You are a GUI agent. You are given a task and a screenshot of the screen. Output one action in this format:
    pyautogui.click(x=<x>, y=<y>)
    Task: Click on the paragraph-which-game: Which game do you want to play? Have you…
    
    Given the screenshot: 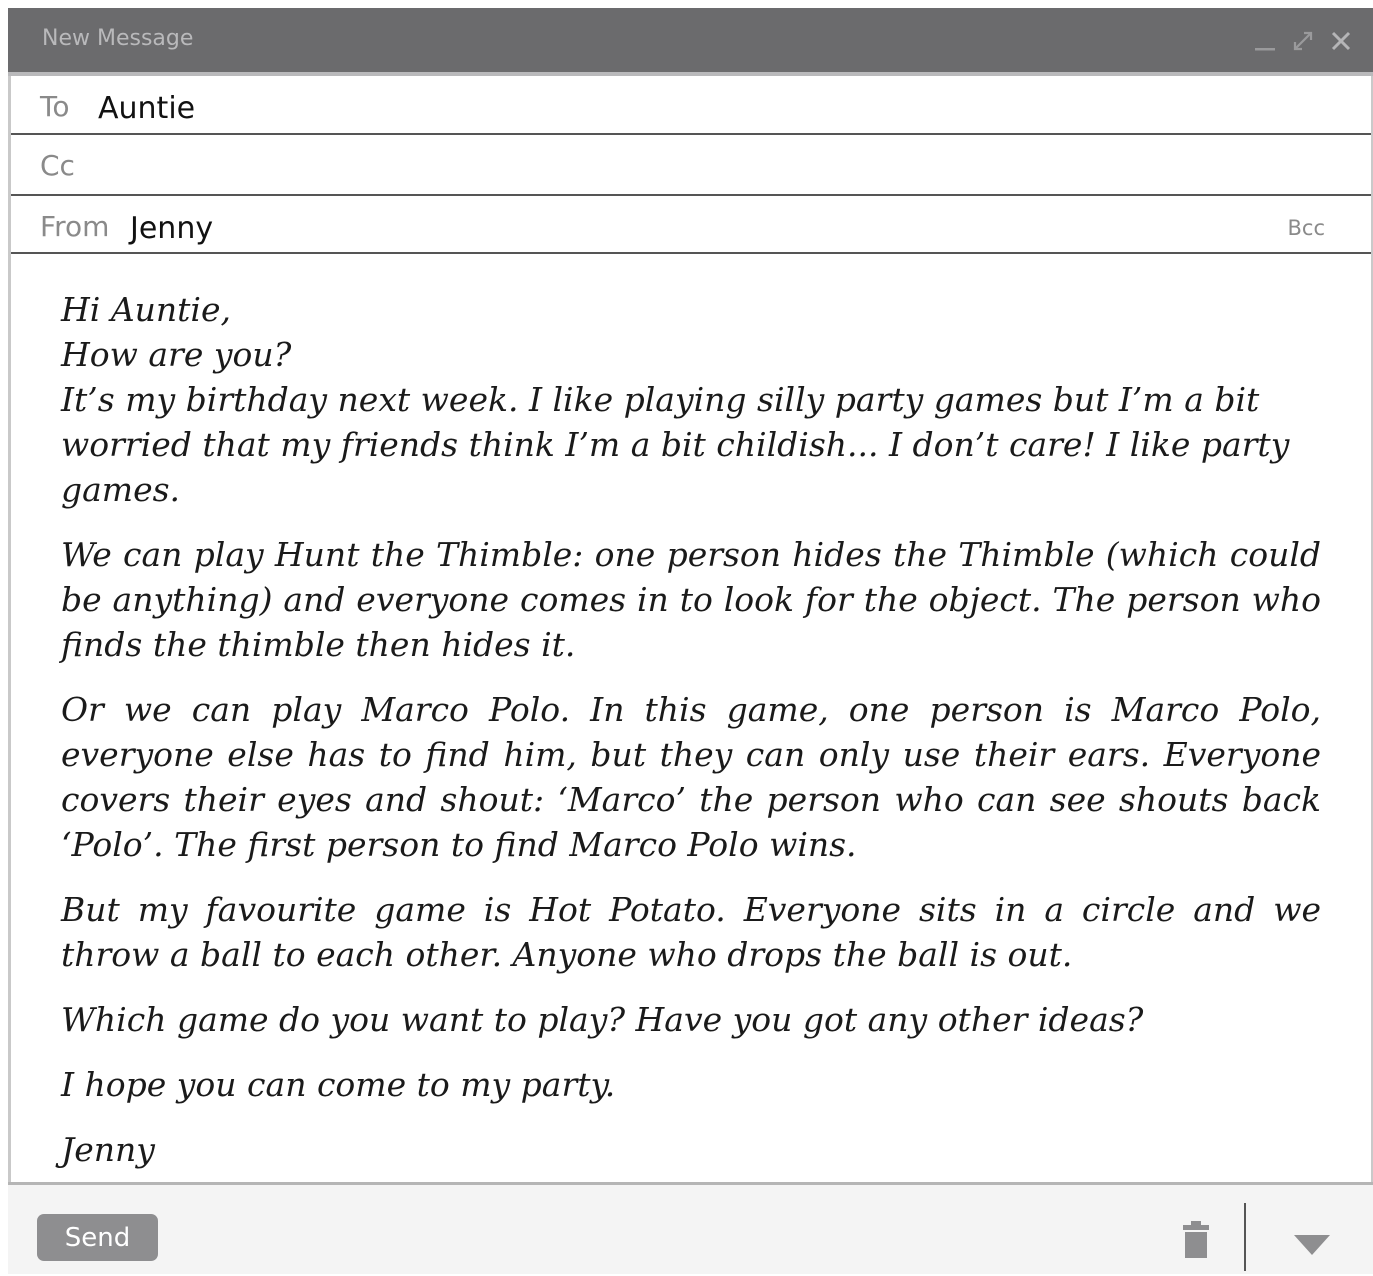 What is the action you would take?
    pyautogui.click(x=602, y=1019)
    